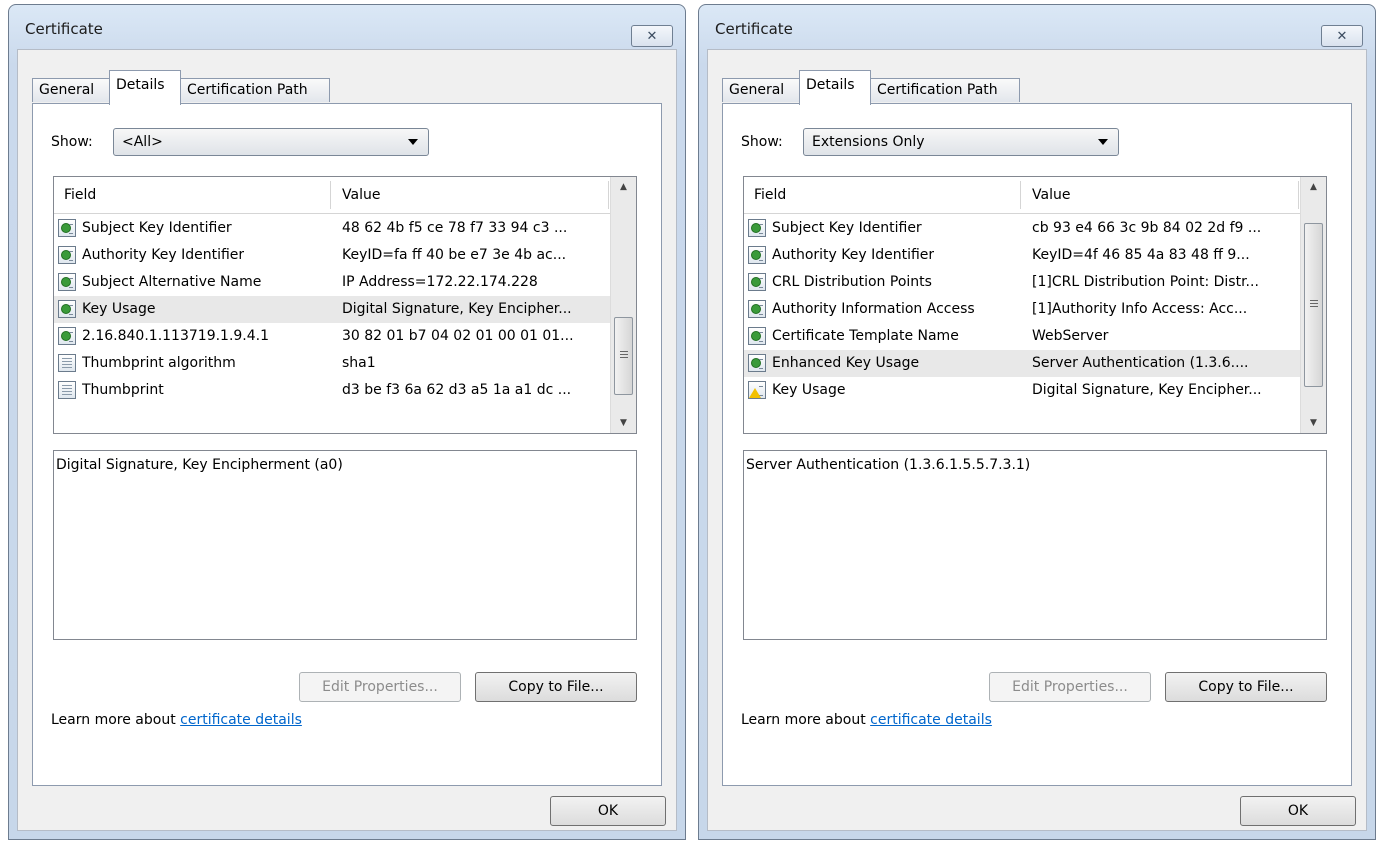  What do you see at coordinates (172, 282) in the screenshot?
I see `field-name: Subject Alternative Name` at bounding box center [172, 282].